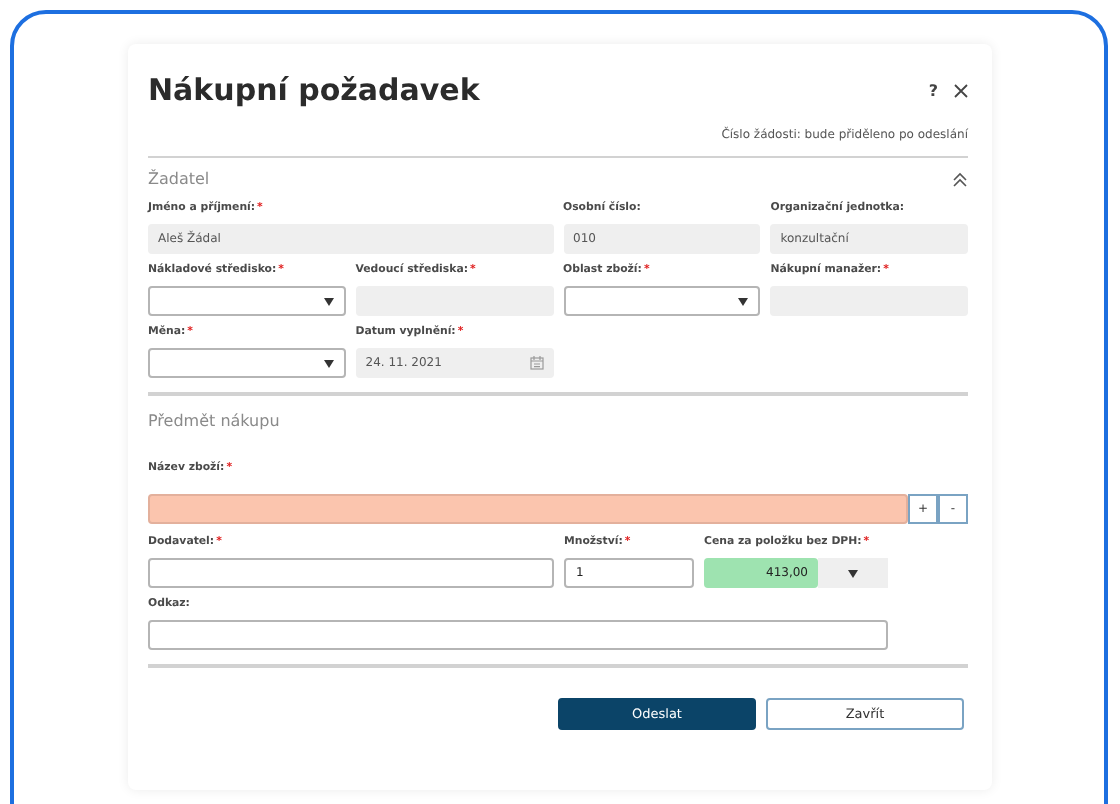 Image resolution: width=1120 pixels, height=804 pixels. What do you see at coordinates (528, 509) in the screenshot?
I see `item-name-field` at bounding box center [528, 509].